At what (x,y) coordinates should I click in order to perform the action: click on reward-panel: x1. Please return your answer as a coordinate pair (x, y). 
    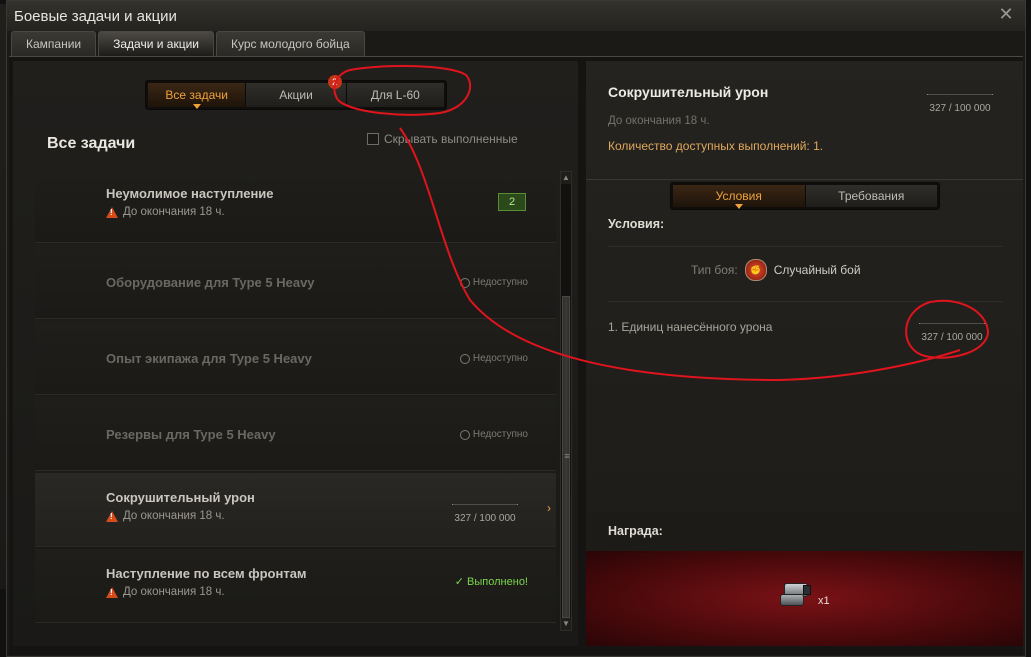
    Looking at the image, I should click on (804, 598).